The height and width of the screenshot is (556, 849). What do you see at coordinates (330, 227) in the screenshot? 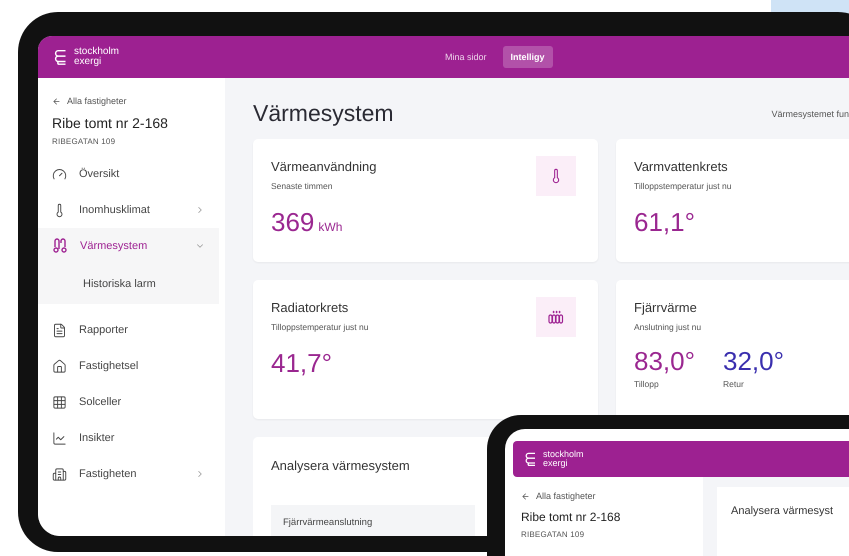
I see `stat-unit: kWh` at bounding box center [330, 227].